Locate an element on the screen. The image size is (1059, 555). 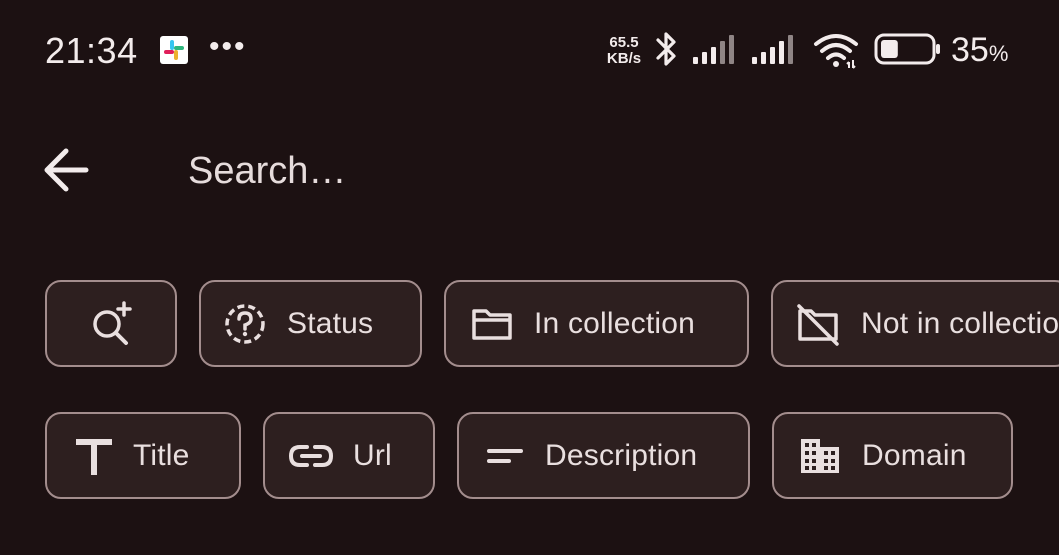
search-plus-icon is located at coordinates (111, 324).